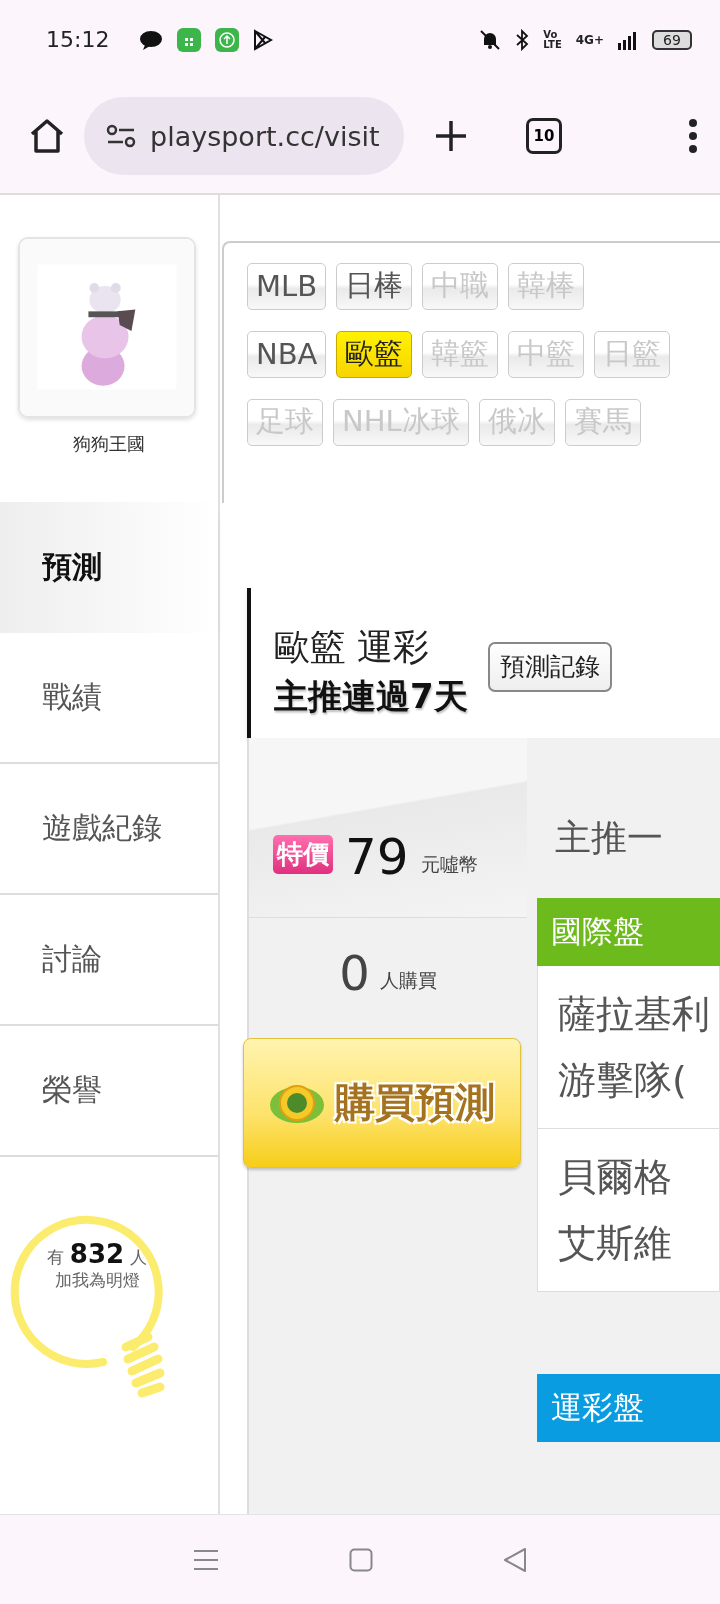  What do you see at coordinates (97, 1280) in the screenshot?
I see `fan-caption: 加我為明燈` at bounding box center [97, 1280].